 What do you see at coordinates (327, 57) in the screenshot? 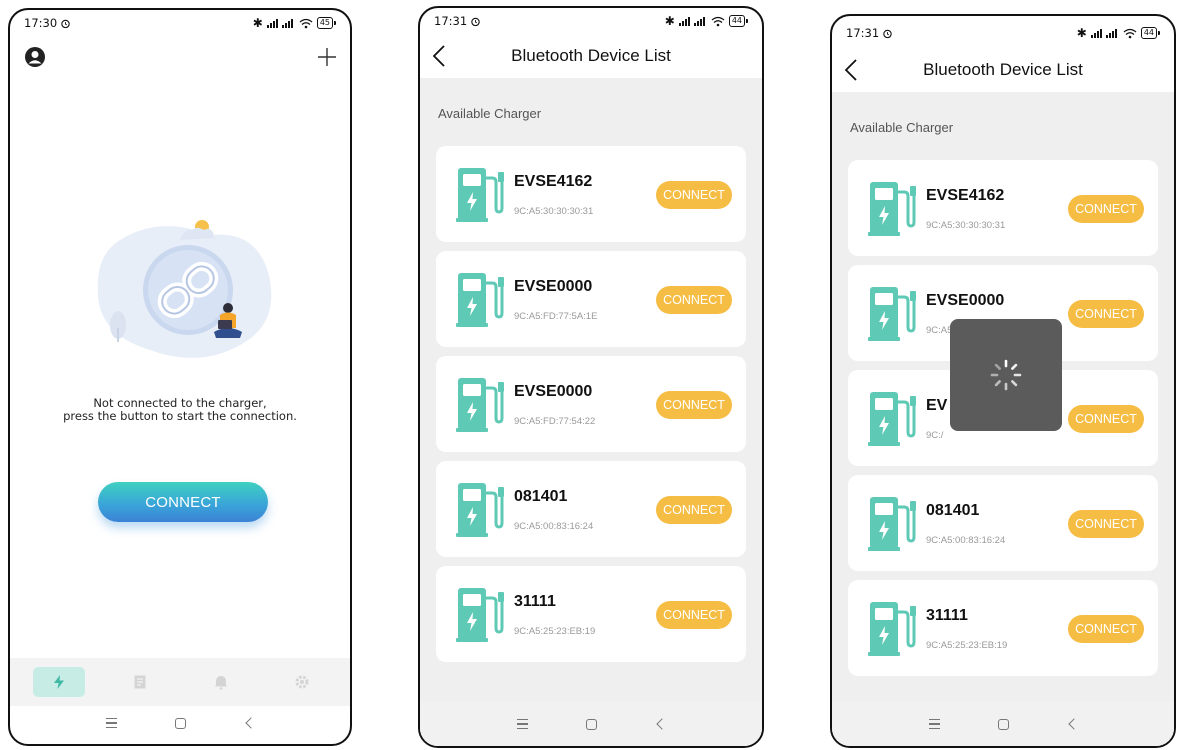
I see `add-icon` at bounding box center [327, 57].